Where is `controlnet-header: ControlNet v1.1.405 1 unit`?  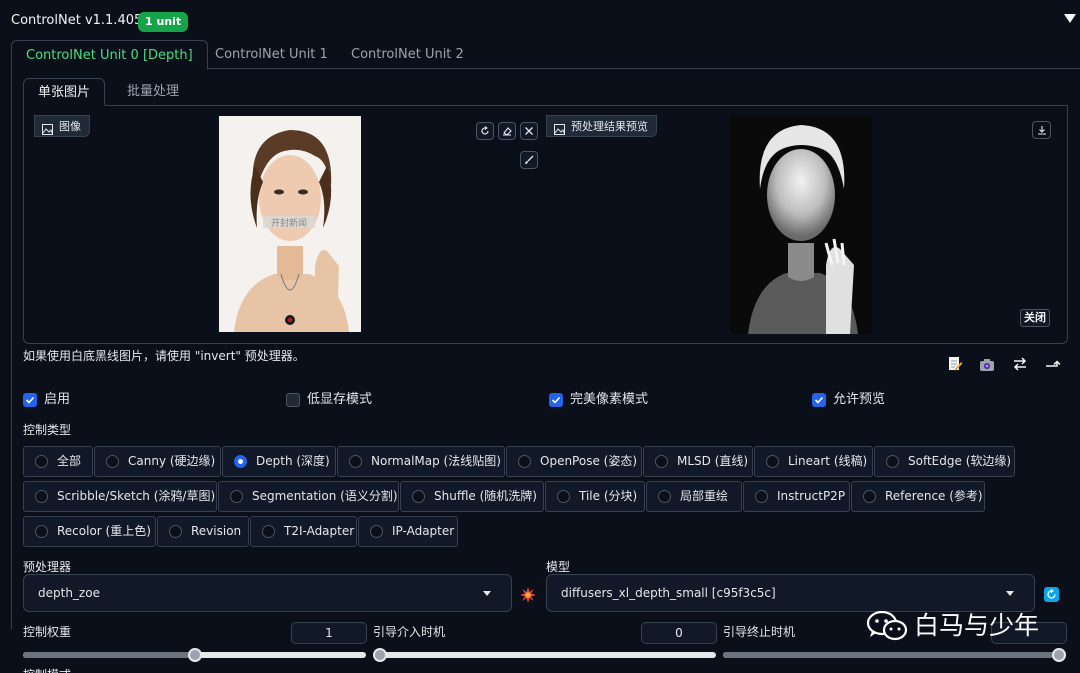
controlnet-header: ControlNet v1.1.405 1 unit is located at coordinates (540, 20).